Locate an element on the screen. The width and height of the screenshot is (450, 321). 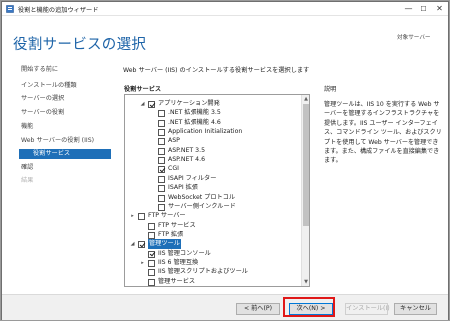
scroll-thumb is located at coordinates (306, 165).